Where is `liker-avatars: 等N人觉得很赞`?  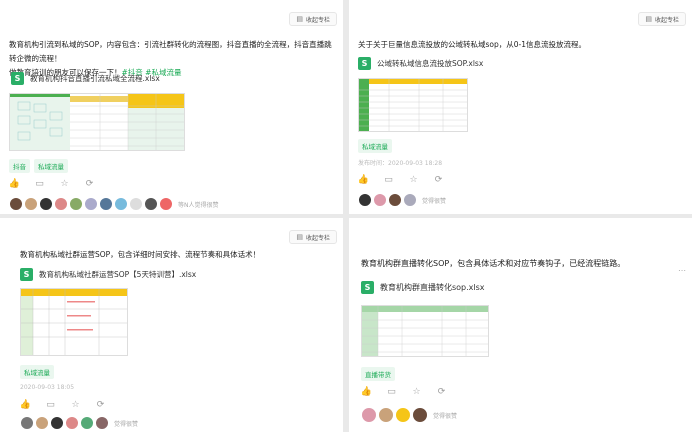 liker-avatars: 等N人觉得很赞 is located at coordinates (114, 204).